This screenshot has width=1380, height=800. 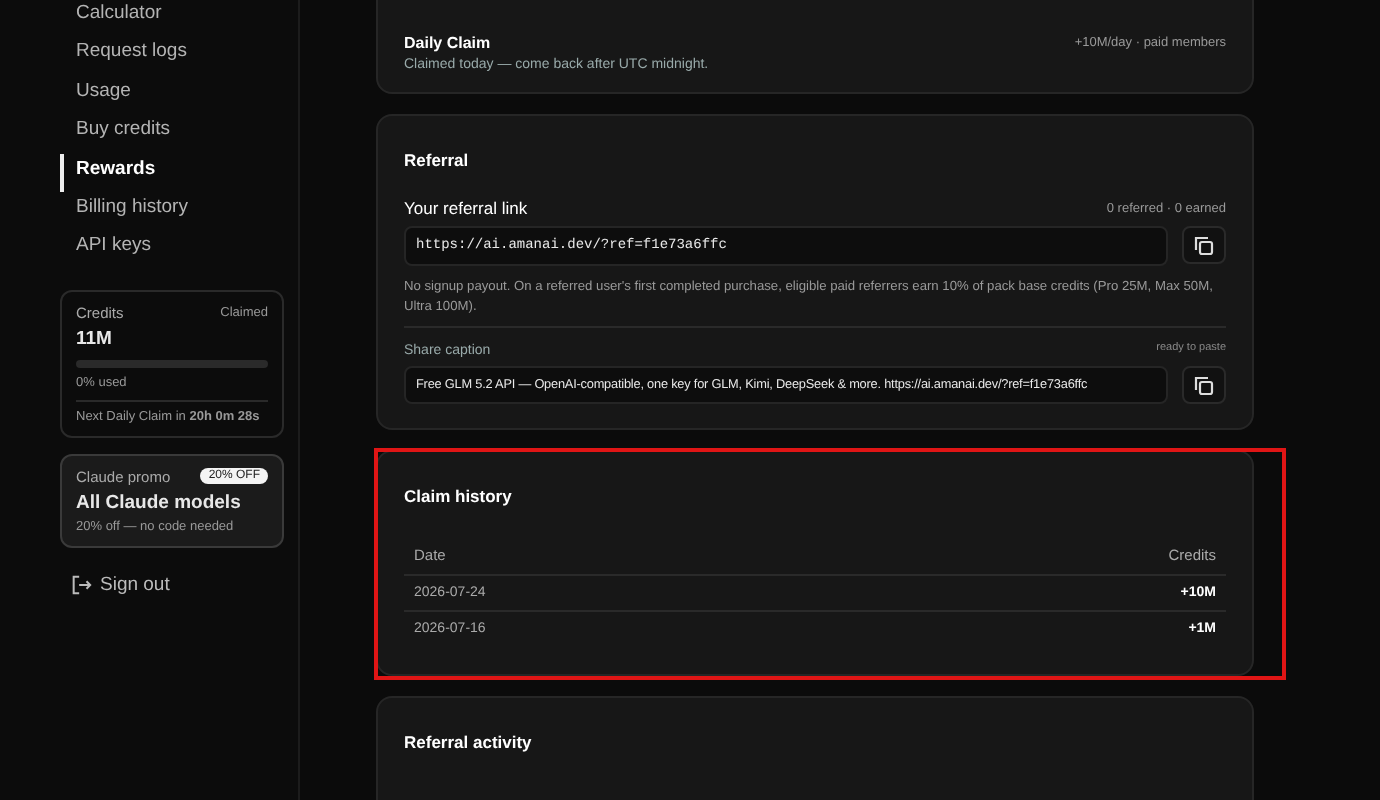 What do you see at coordinates (466, 208) in the screenshot?
I see `referral-link-label: Your referral link` at bounding box center [466, 208].